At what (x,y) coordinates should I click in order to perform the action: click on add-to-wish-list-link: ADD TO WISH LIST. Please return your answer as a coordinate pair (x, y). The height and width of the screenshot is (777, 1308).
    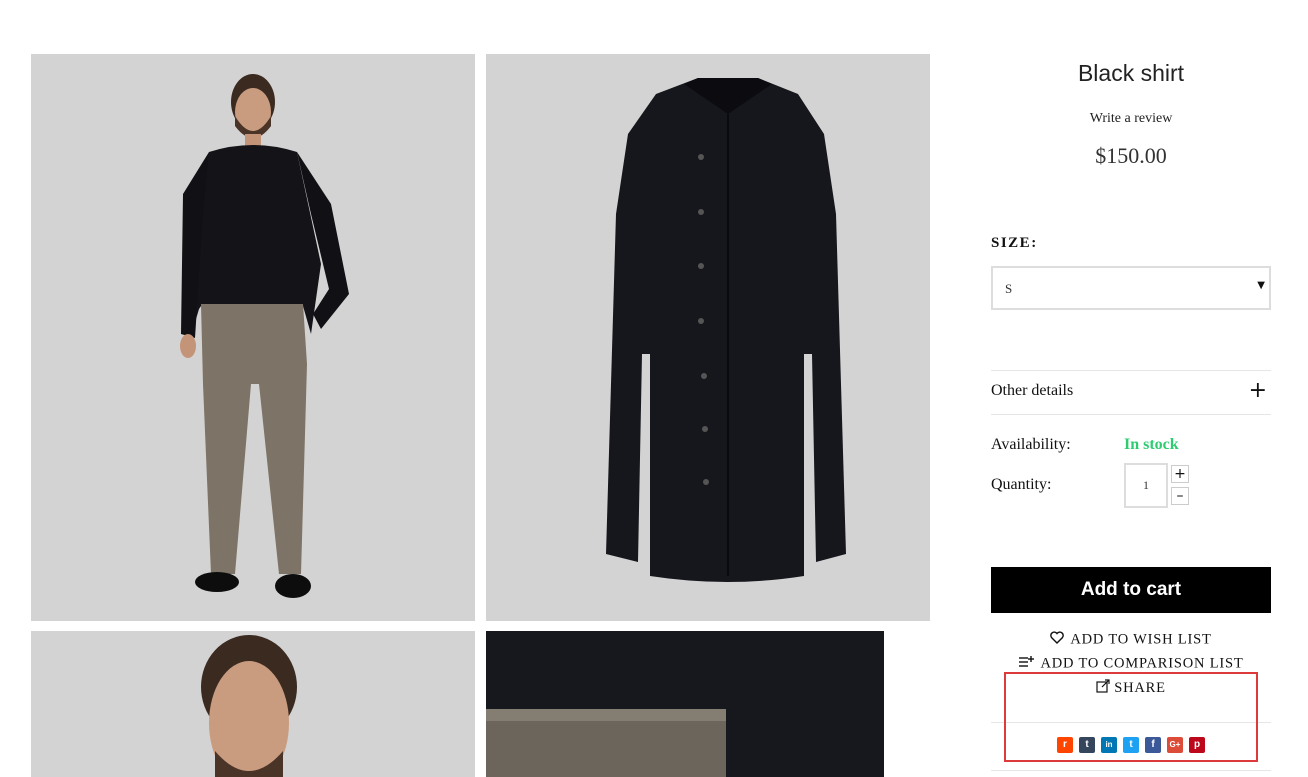
    Looking at the image, I should click on (1131, 640).